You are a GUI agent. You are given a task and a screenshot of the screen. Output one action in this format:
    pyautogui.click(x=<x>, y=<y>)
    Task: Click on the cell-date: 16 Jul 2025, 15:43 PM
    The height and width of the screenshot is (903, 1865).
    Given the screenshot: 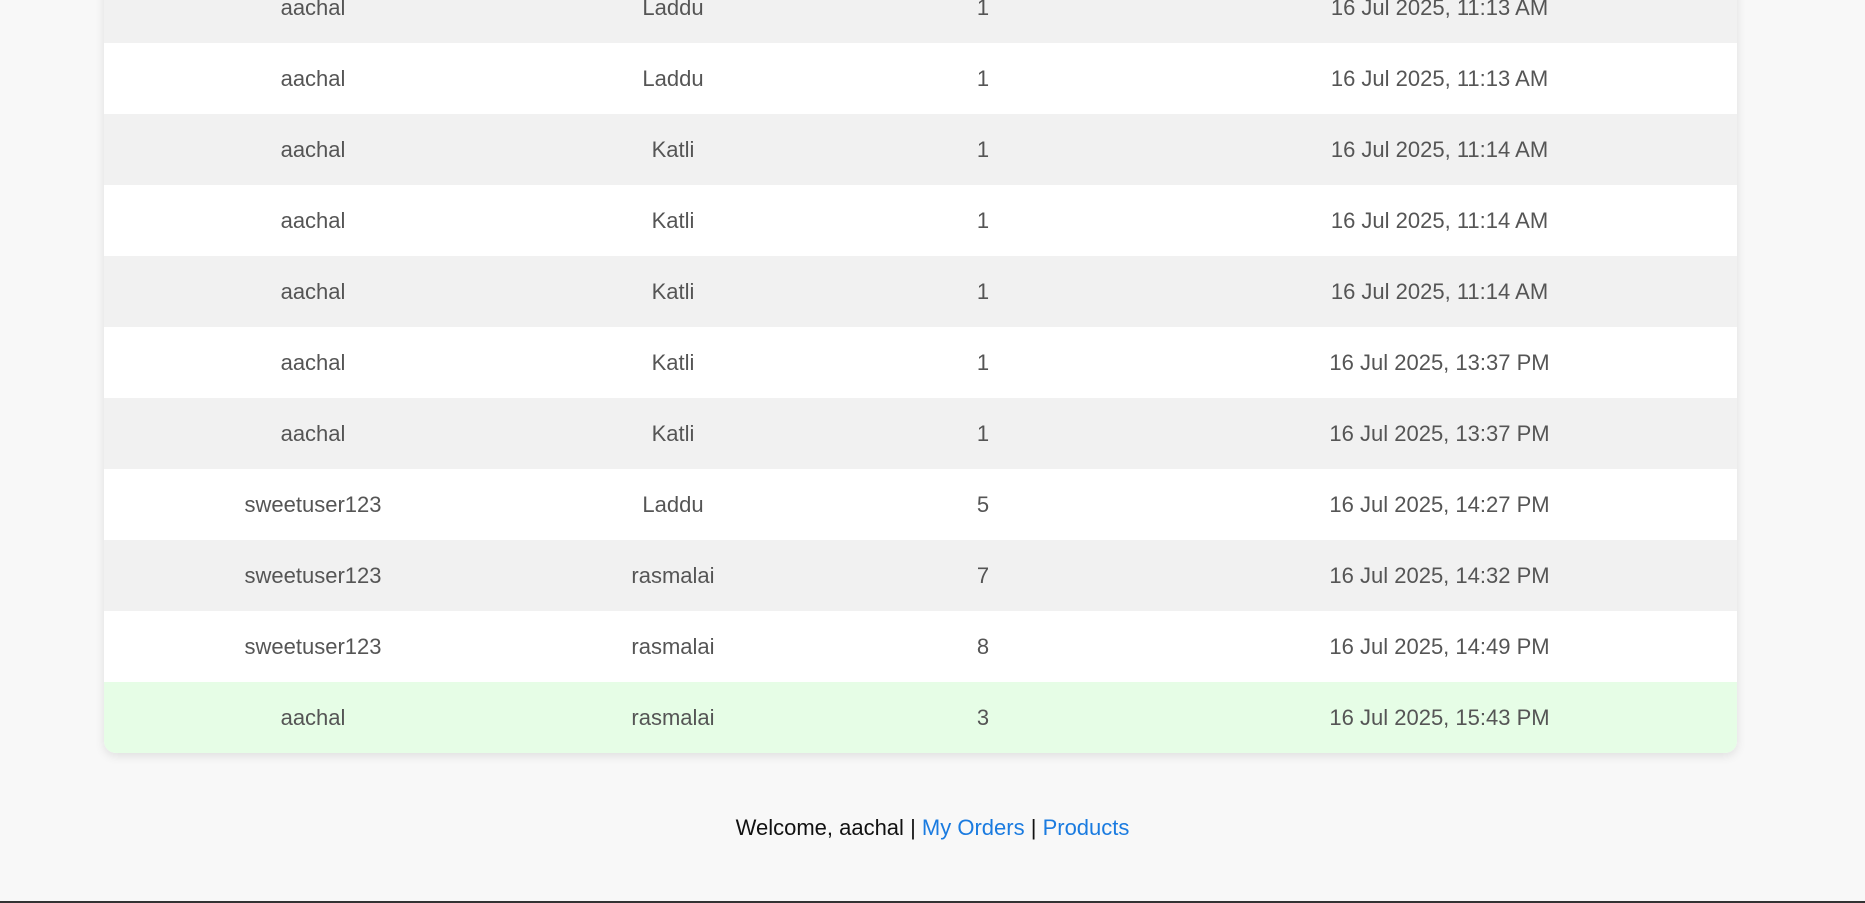 What is the action you would take?
    pyautogui.click(x=1439, y=717)
    